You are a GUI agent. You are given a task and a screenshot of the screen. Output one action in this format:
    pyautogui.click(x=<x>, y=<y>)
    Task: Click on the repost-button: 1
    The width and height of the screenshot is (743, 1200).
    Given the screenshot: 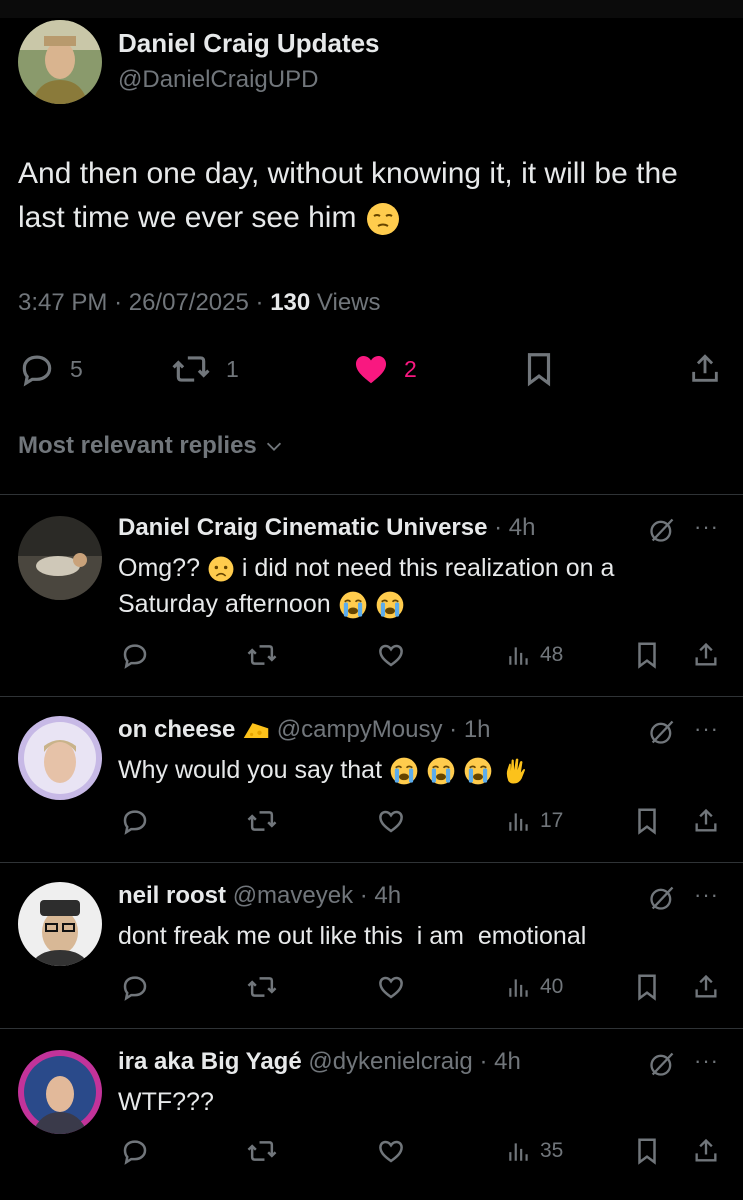 What is the action you would take?
    pyautogui.click(x=204, y=369)
    